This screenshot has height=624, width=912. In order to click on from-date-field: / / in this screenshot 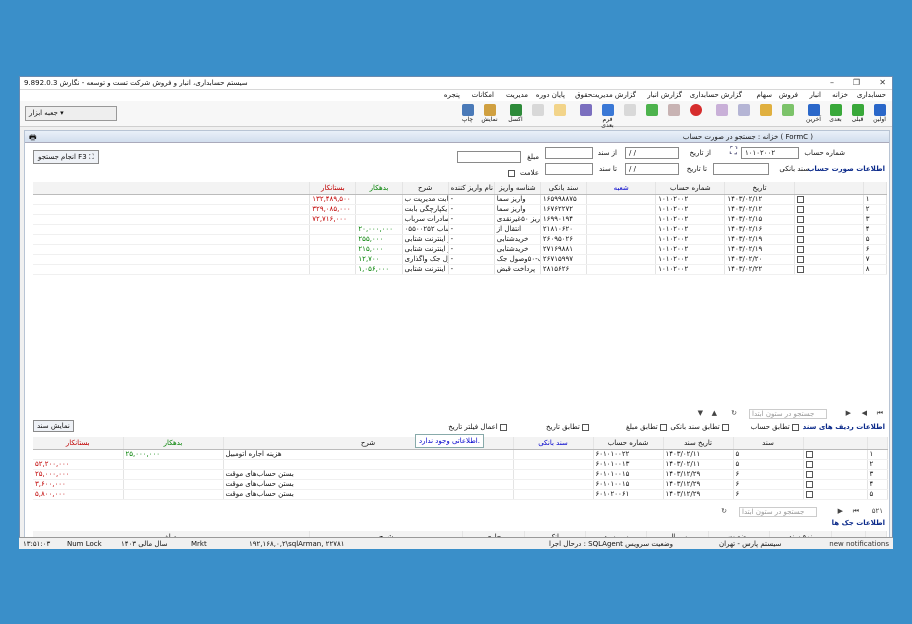, I will do `click(652, 153)`.